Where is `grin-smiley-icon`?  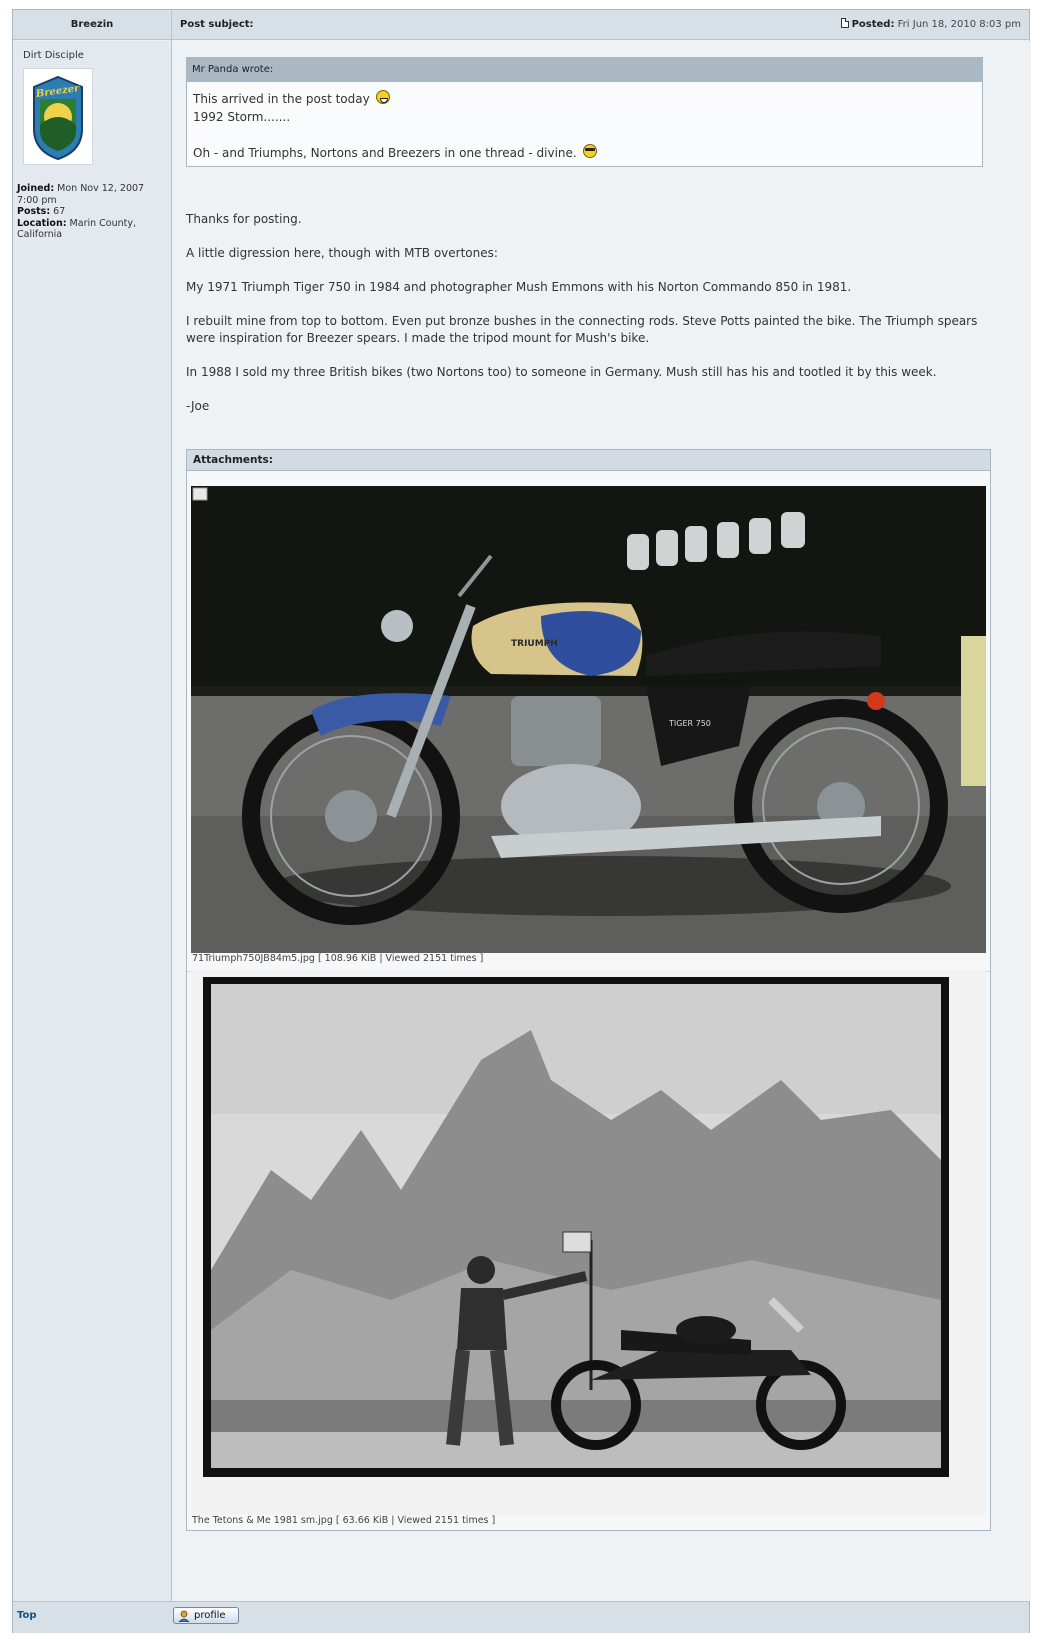
grin-smiley-icon is located at coordinates (382, 97).